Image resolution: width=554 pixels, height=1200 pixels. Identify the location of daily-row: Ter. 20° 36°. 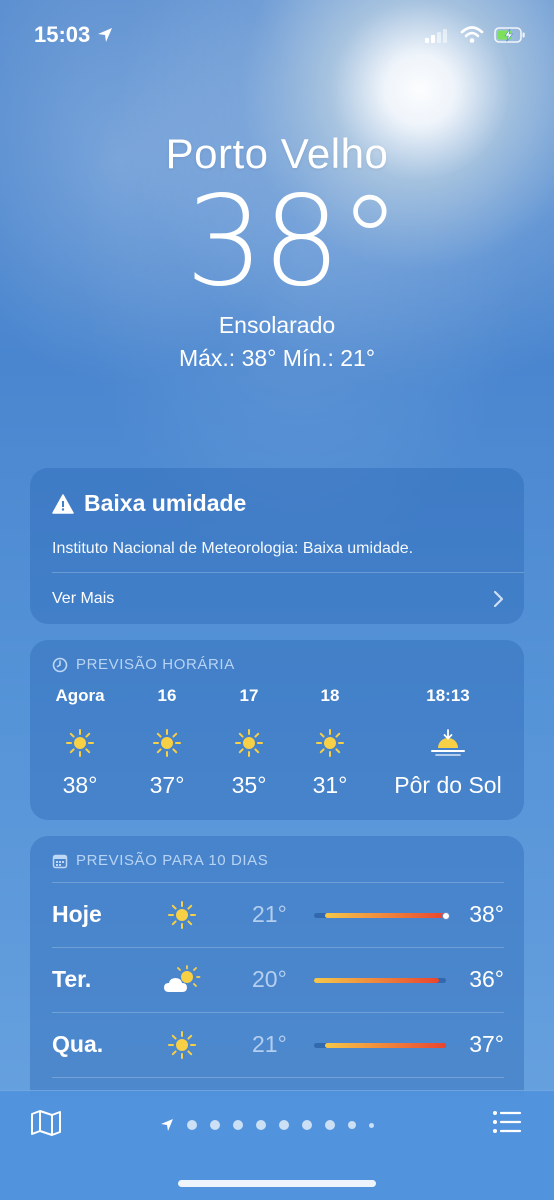
(278, 979).